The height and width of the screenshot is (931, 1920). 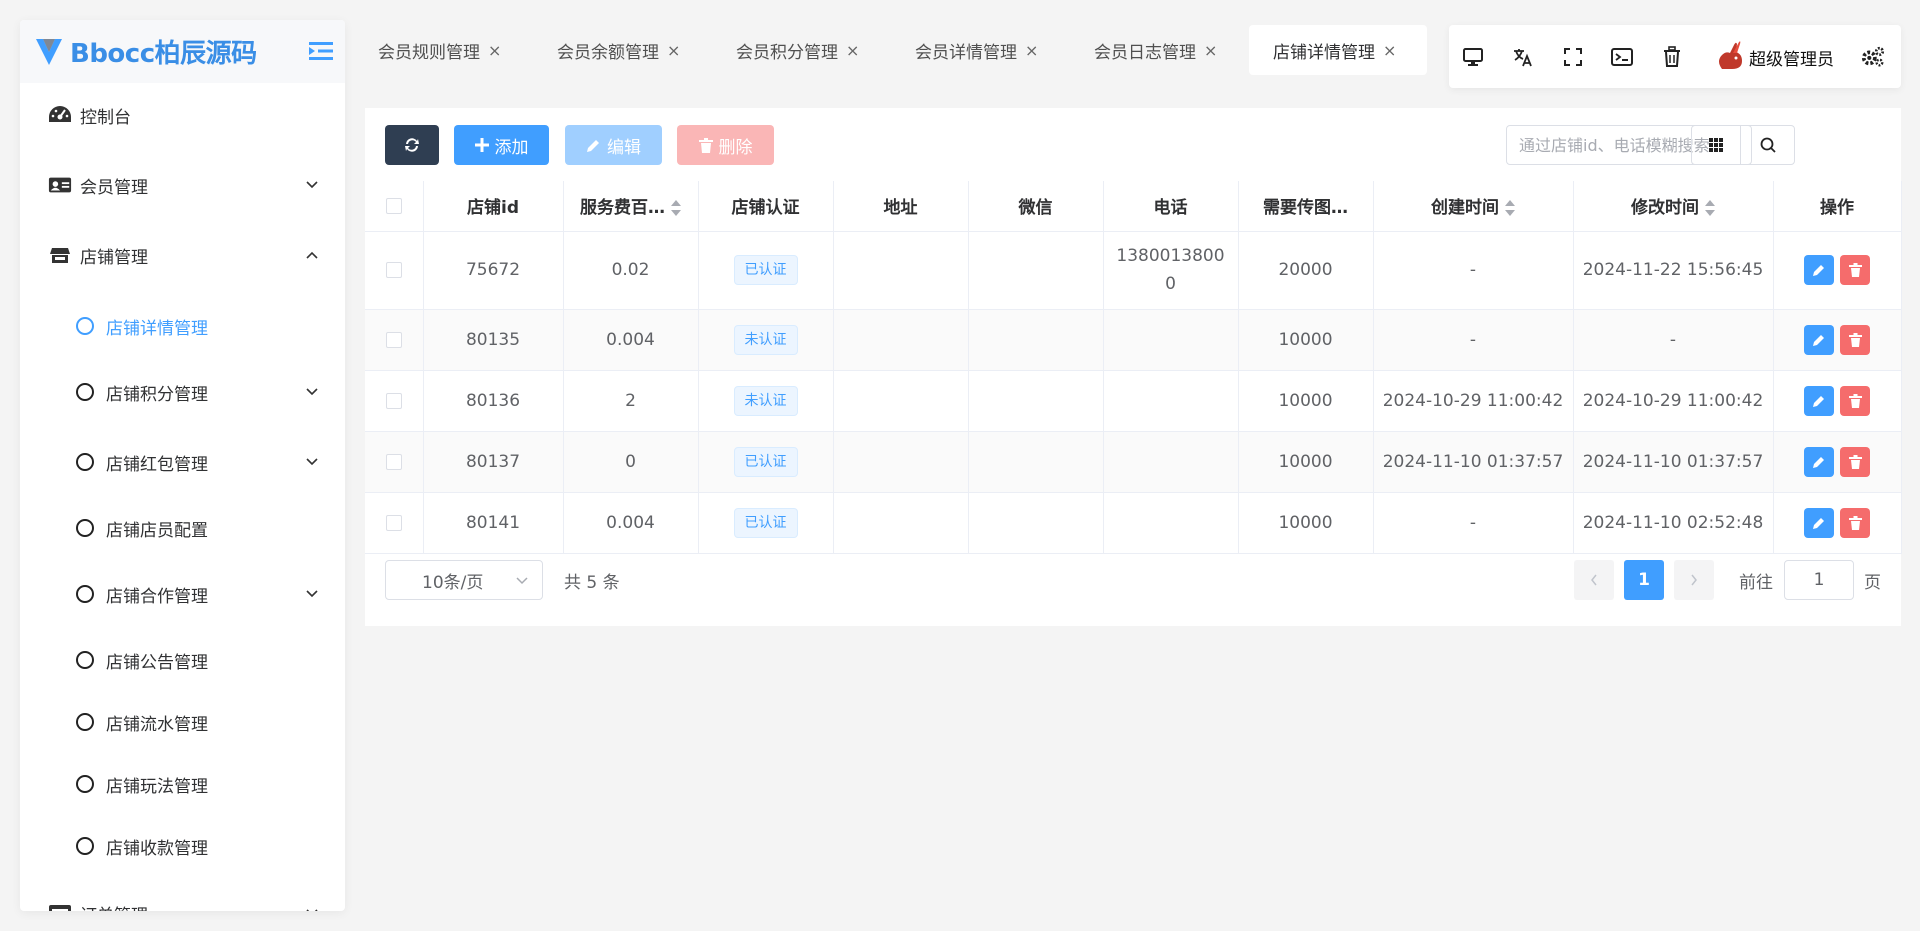 What do you see at coordinates (1694, 580) in the screenshot?
I see `next-page-button` at bounding box center [1694, 580].